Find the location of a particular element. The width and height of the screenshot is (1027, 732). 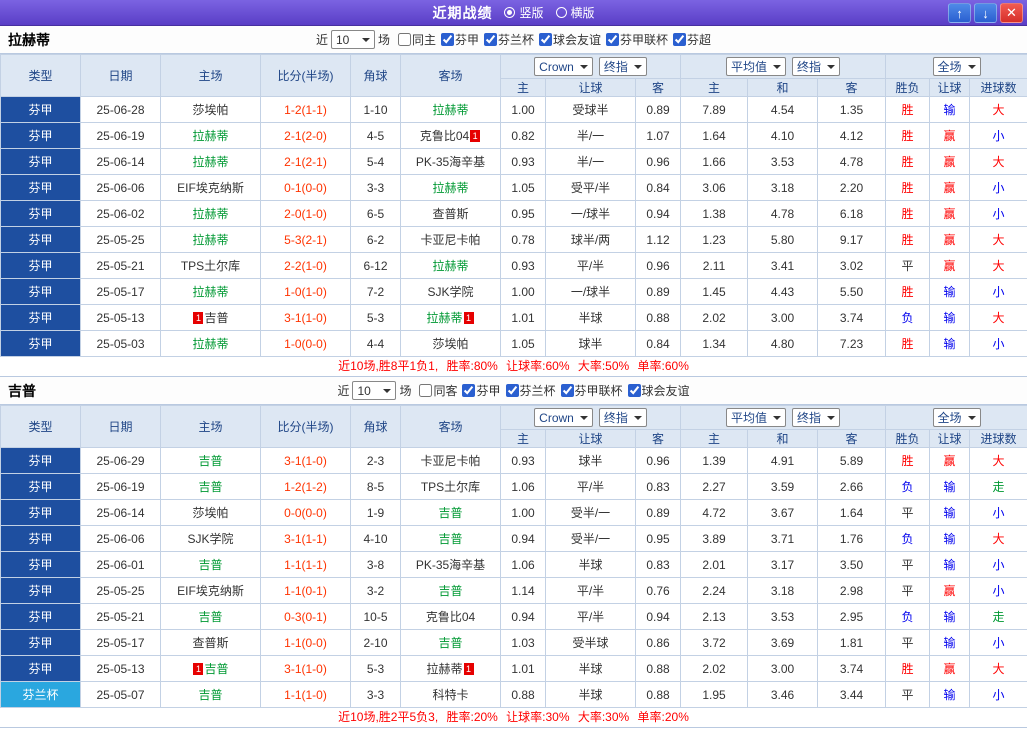

corners-cell: 1-10 is located at coordinates (375, 109).